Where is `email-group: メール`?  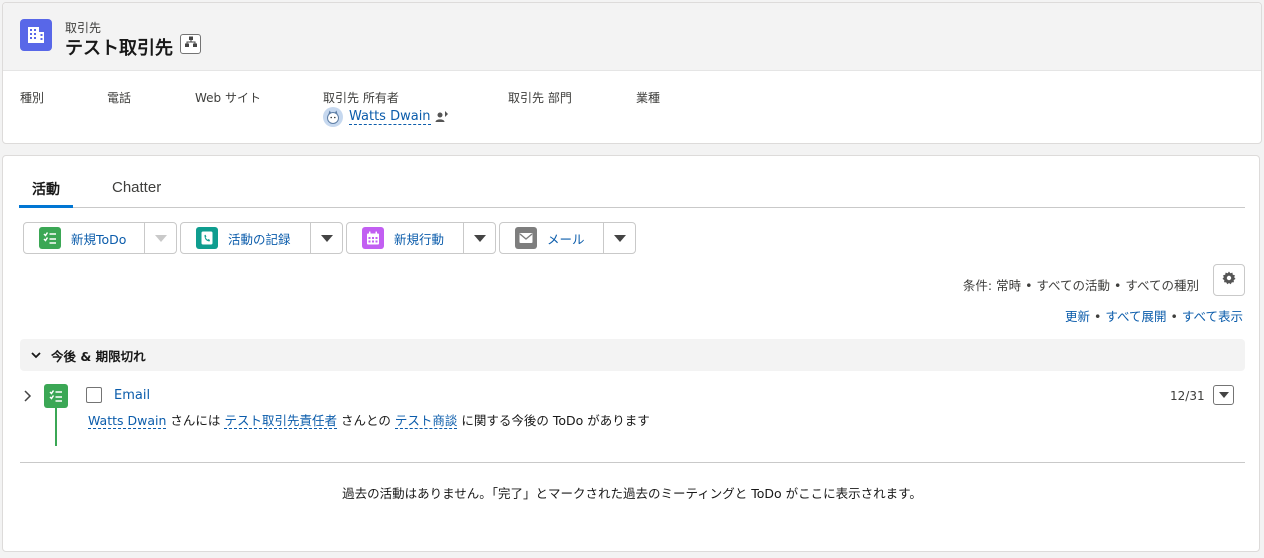
email-group: メール is located at coordinates (567, 238).